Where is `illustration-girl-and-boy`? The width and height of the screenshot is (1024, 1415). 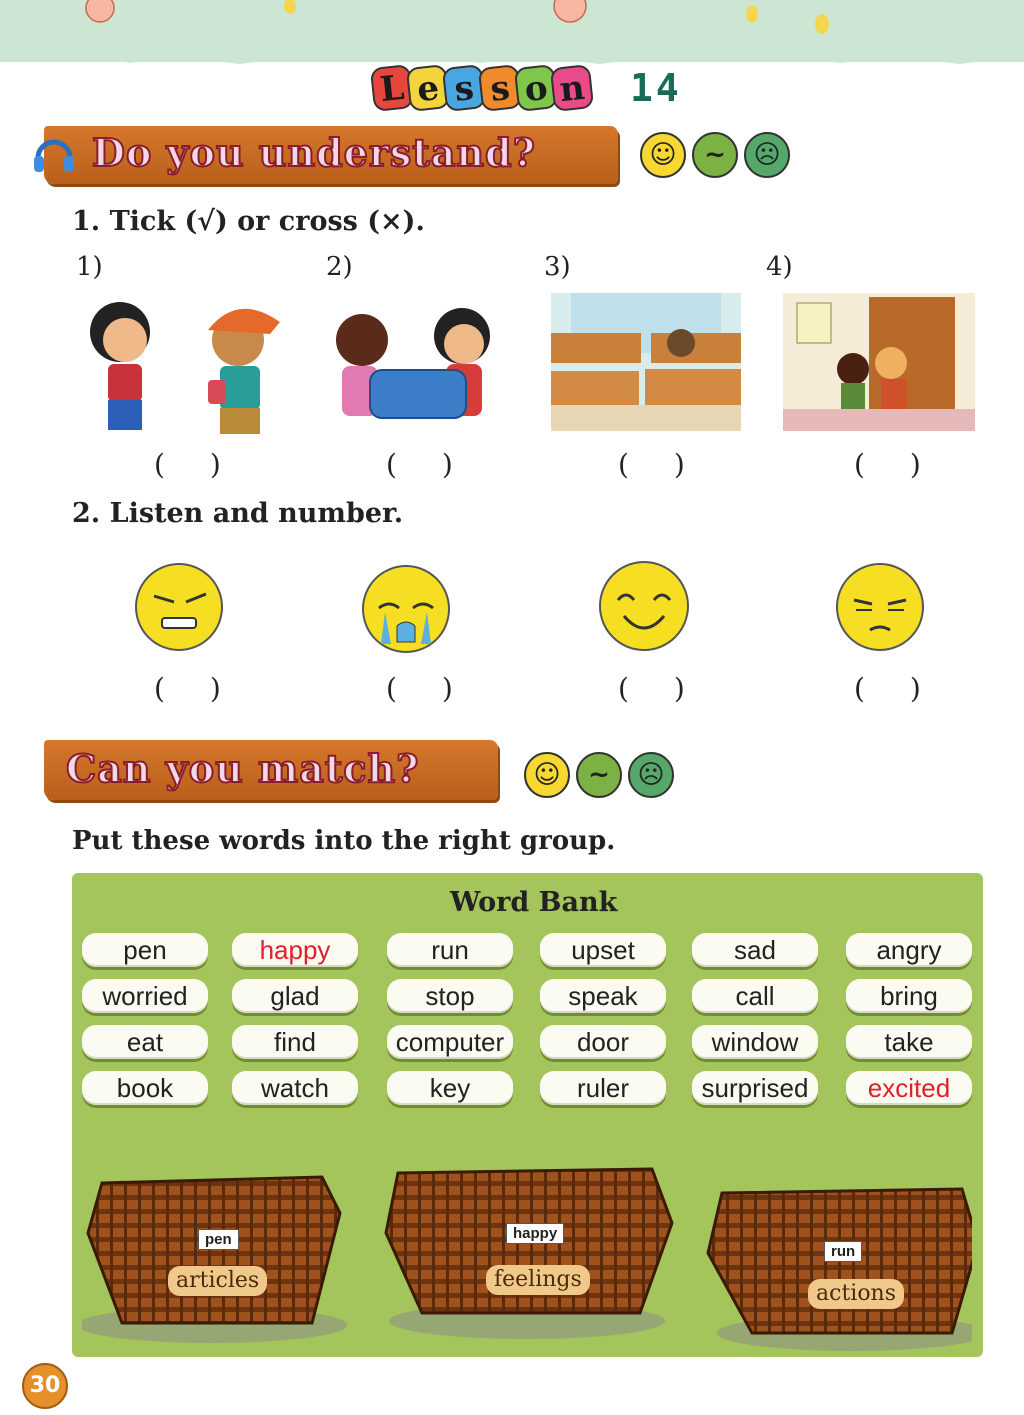
illustration-girl-and-boy is located at coordinates (185, 368).